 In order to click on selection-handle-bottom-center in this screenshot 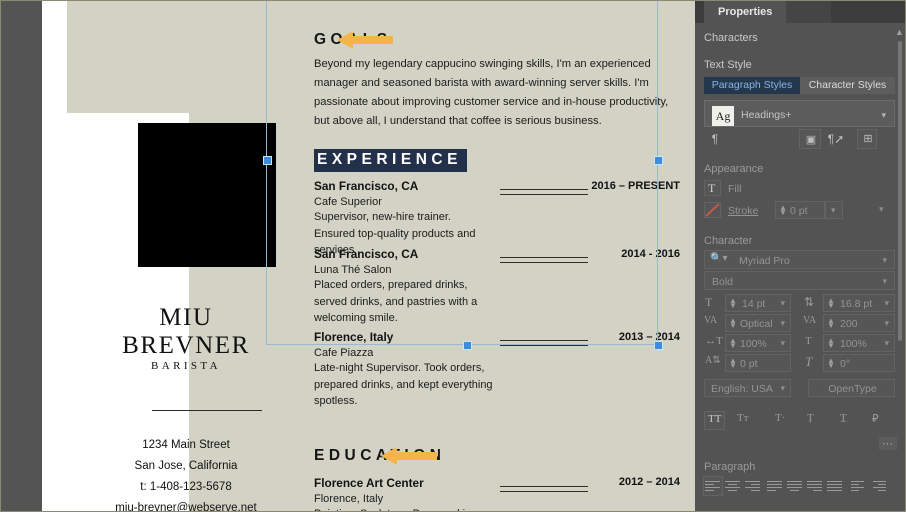, I will do `click(467, 345)`.